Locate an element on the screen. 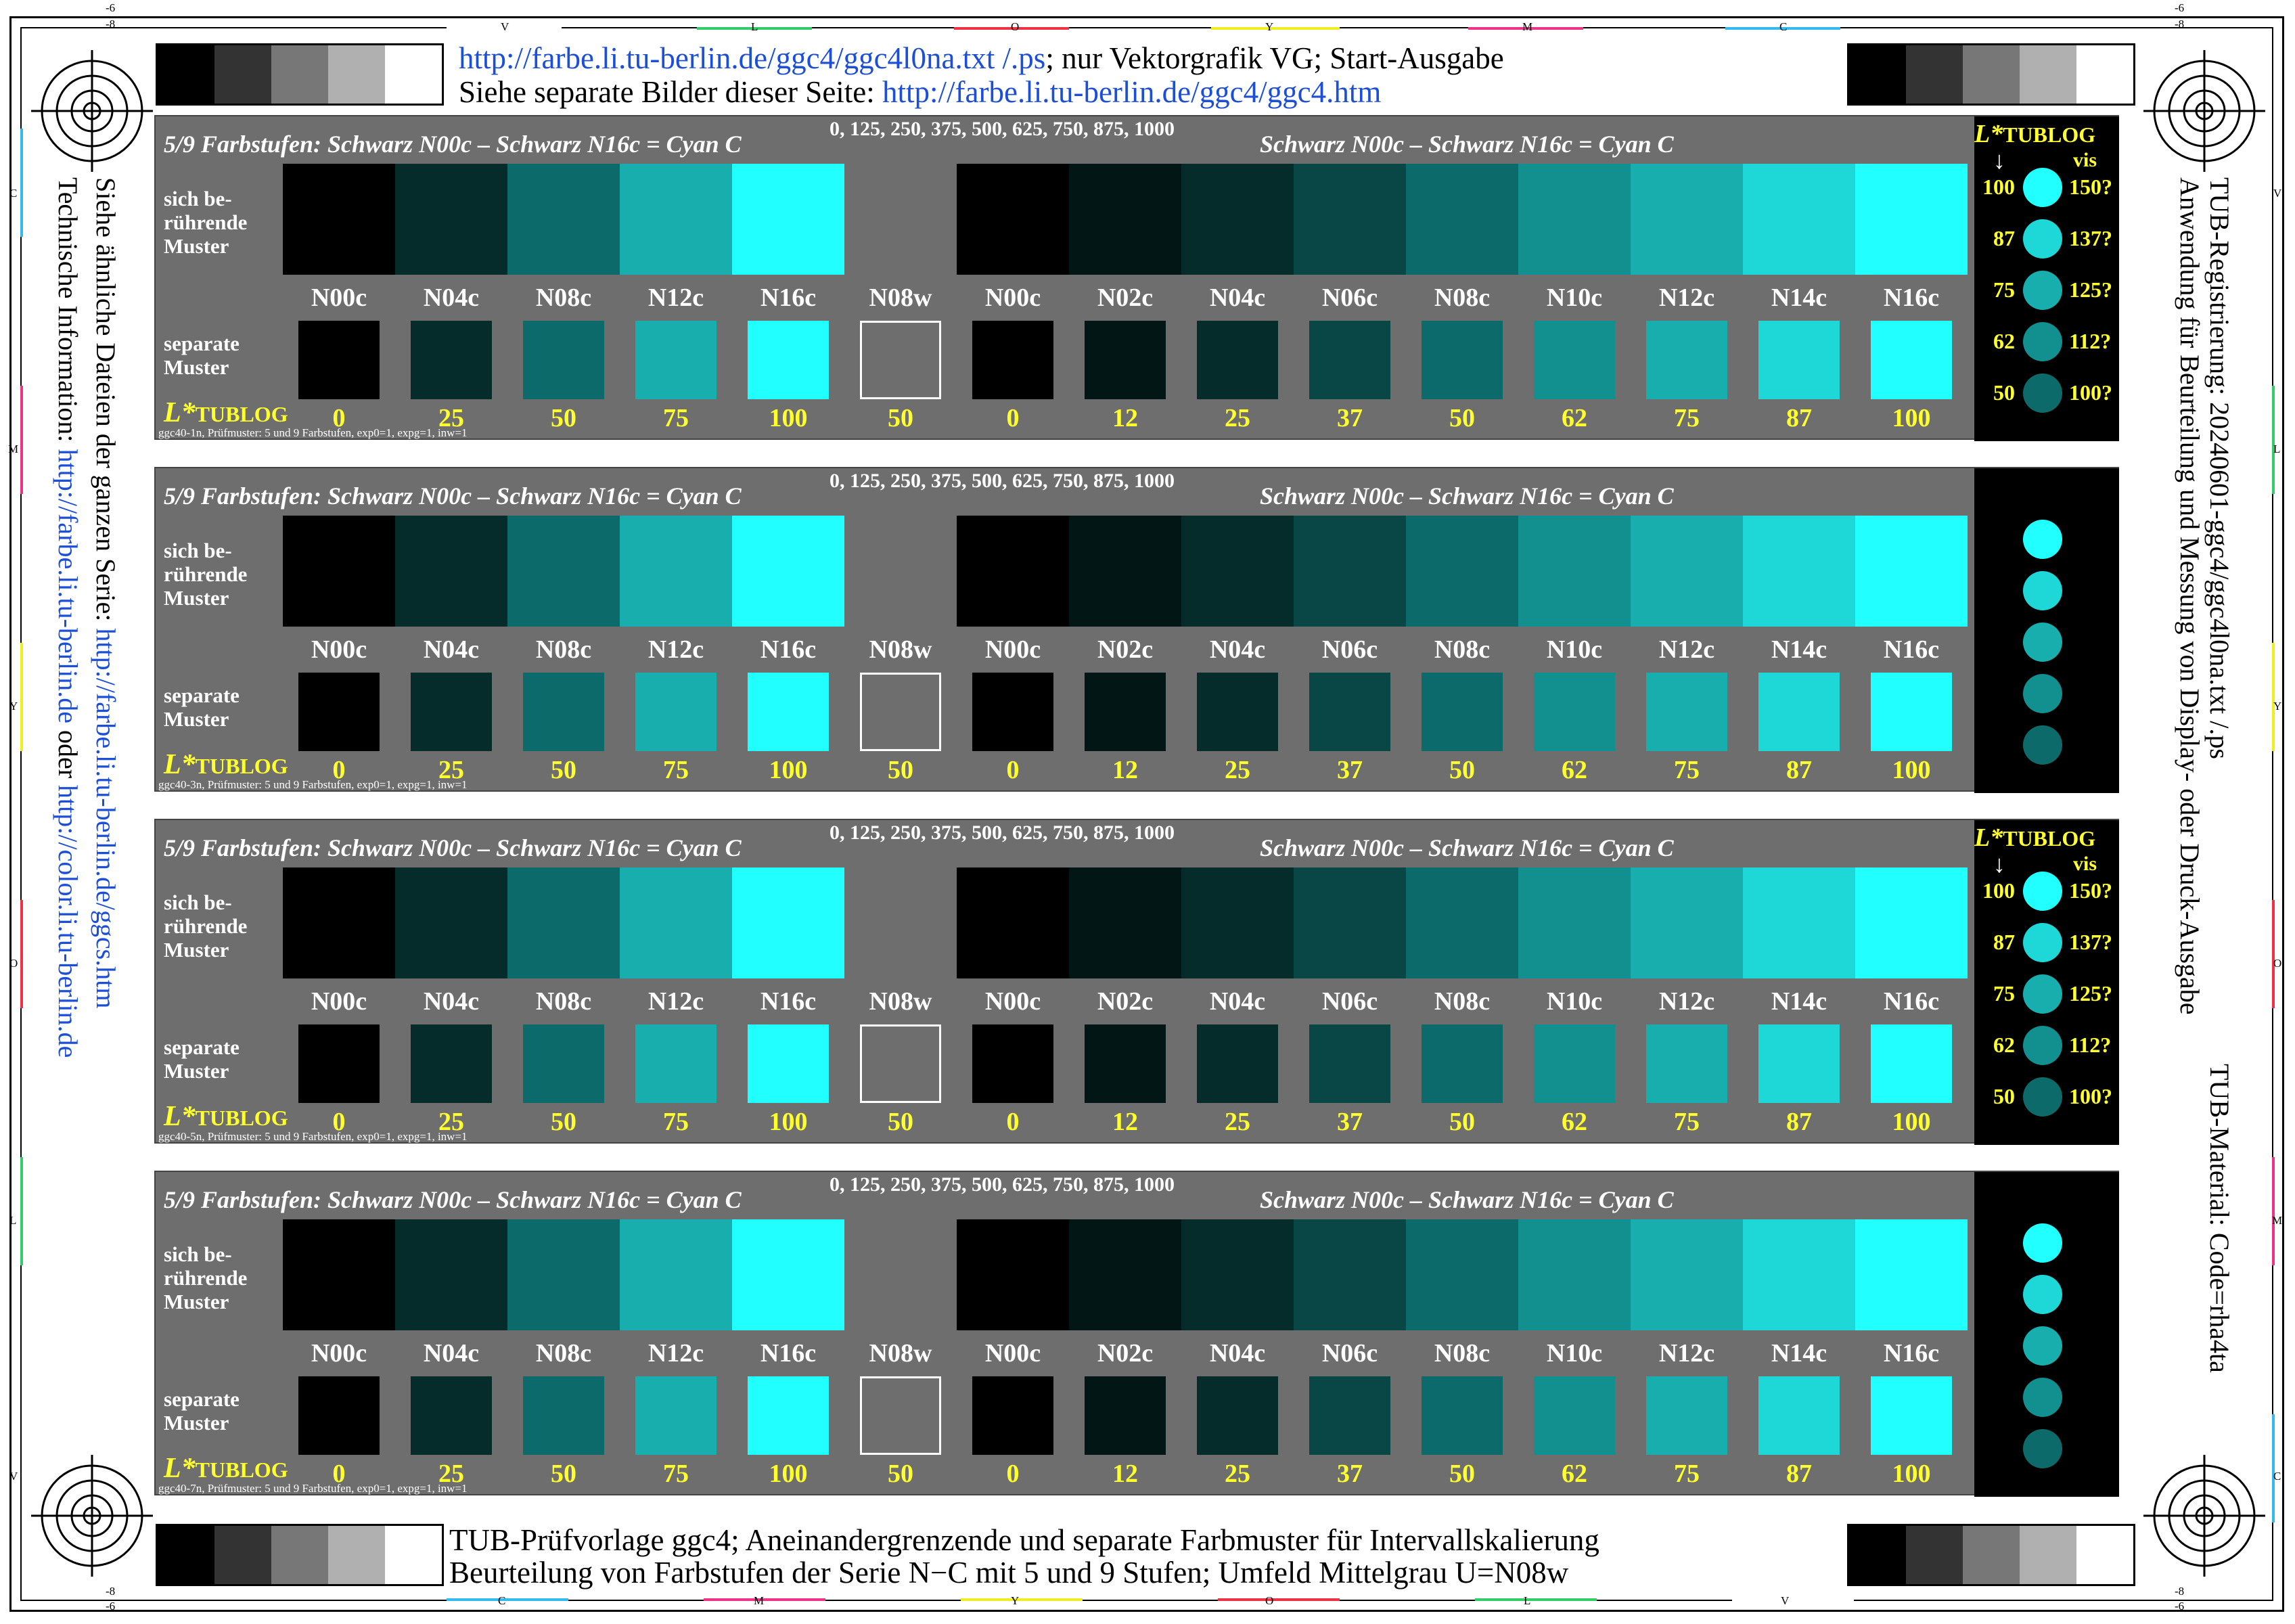 Image resolution: width=2295 pixels, height=1624 pixels. swatch-lvalue: 0 is located at coordinates (1013, 1474).